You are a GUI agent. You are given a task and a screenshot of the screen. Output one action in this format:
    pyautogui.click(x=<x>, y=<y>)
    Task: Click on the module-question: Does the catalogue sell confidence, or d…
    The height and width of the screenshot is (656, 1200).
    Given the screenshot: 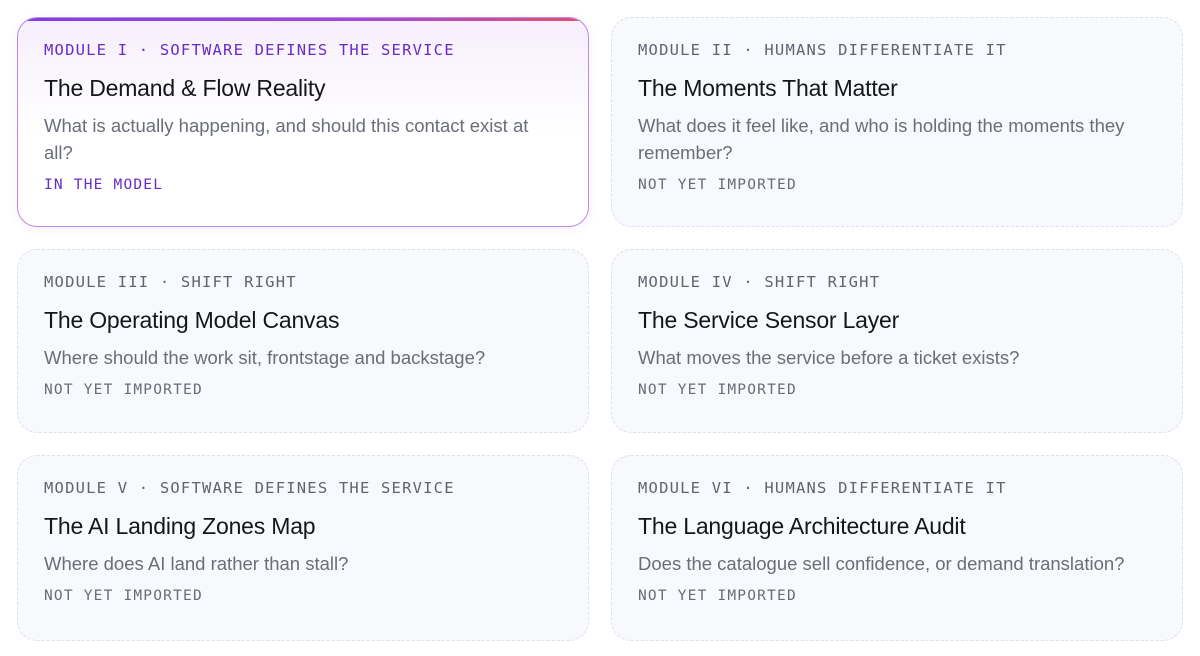 What is the action you would take?
    pyautogui.click(x=881, y=563)
    